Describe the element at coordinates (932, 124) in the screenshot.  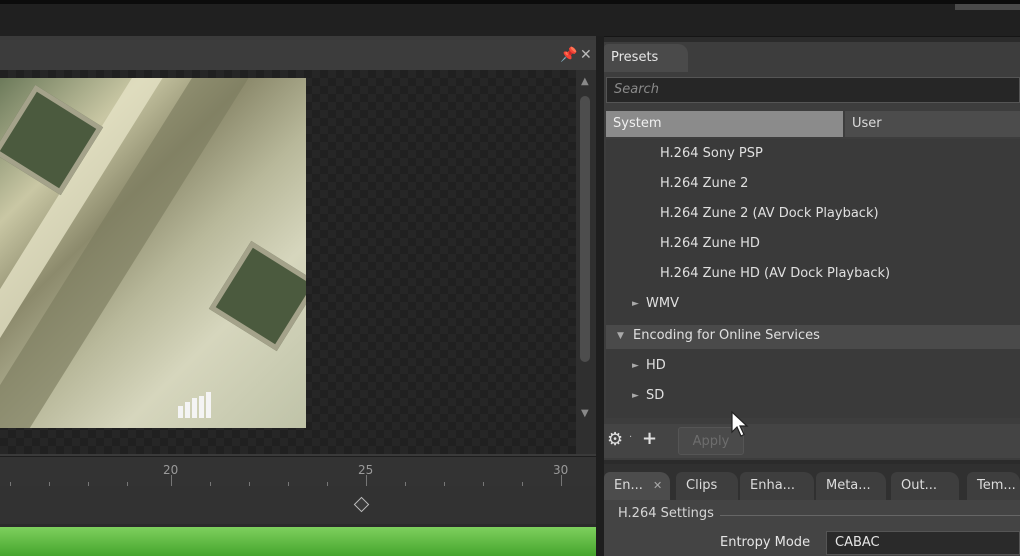
I see `segment-user: User` at that location.